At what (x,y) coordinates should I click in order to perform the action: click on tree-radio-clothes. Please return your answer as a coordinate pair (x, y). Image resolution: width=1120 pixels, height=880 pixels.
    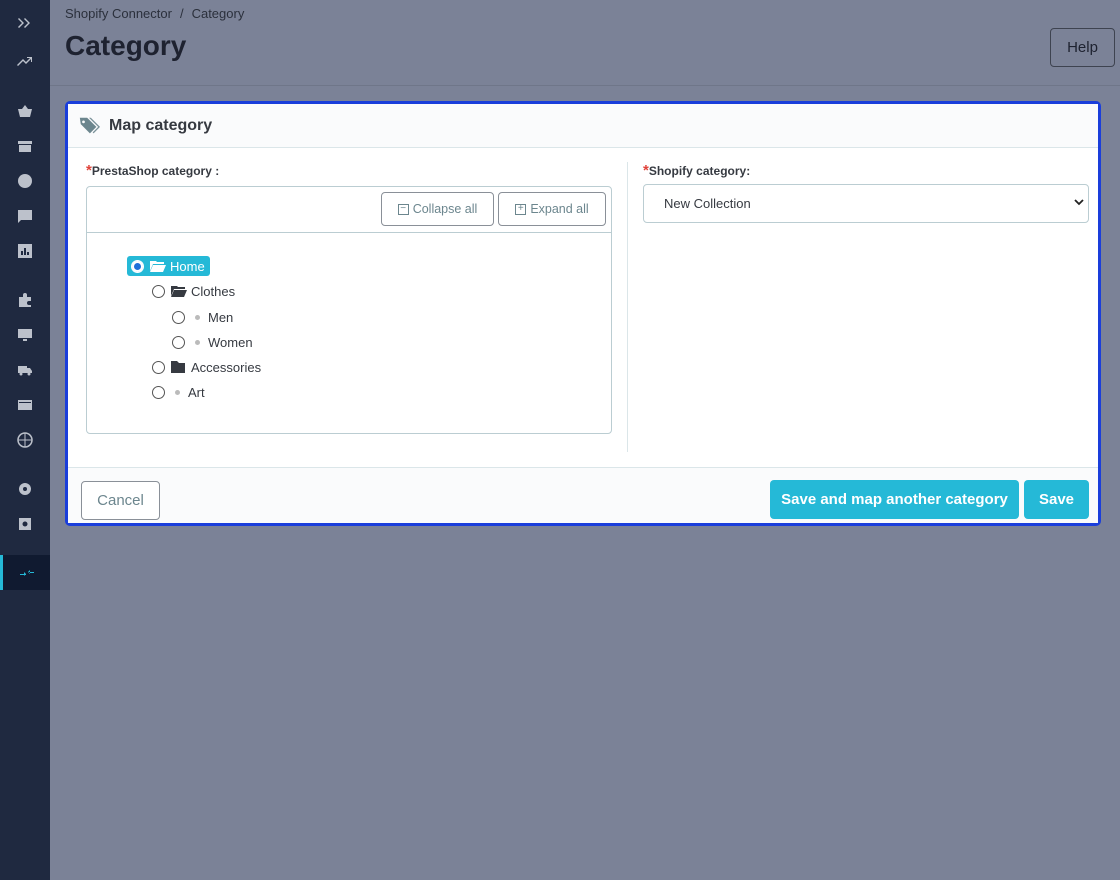
    Looking at the image, I should click on (158, 291).